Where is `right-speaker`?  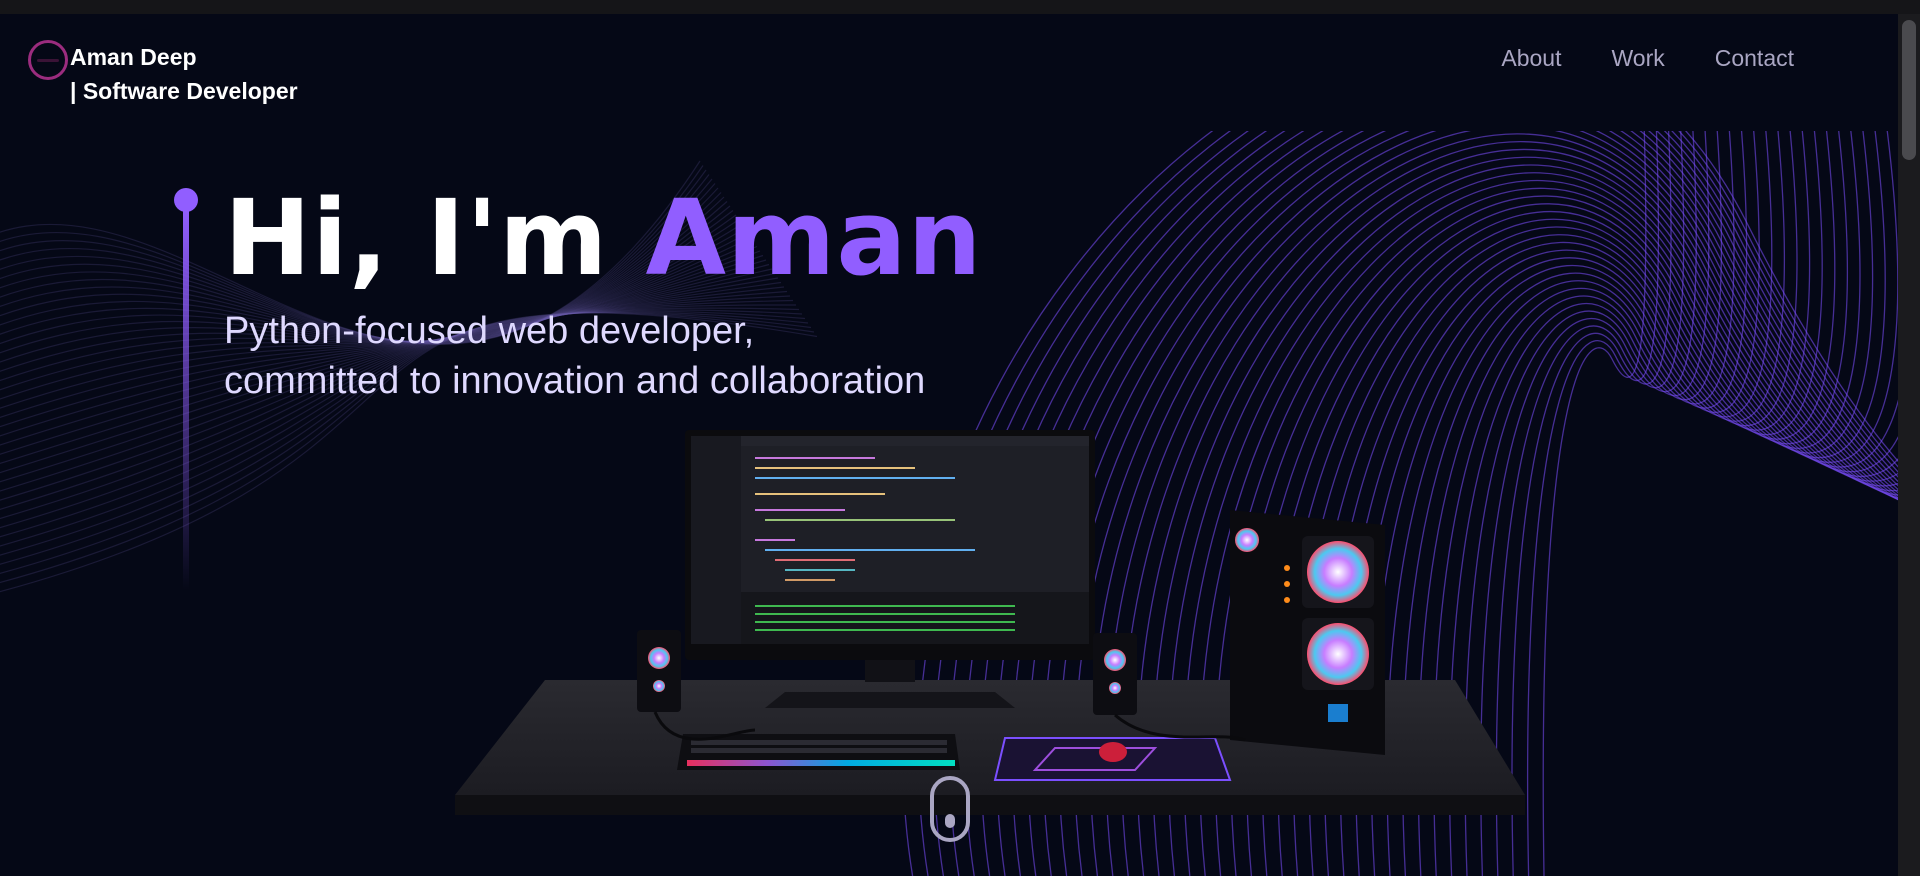 right-speaker is located at coordinates (1115, 674).